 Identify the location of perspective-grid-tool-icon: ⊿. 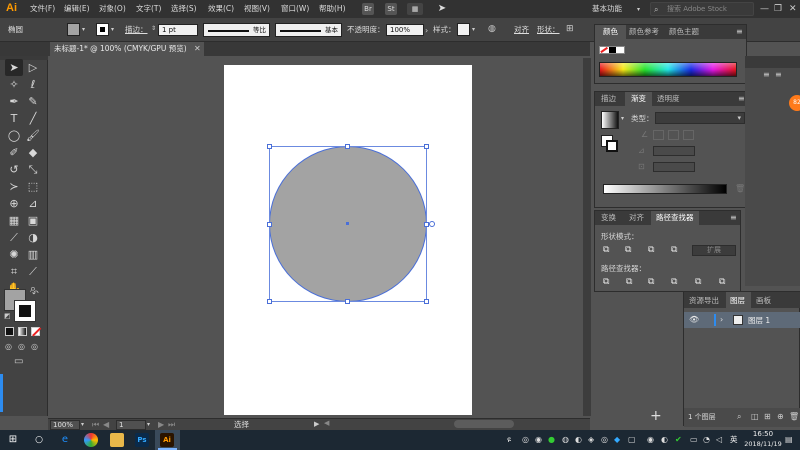
(33, 203).